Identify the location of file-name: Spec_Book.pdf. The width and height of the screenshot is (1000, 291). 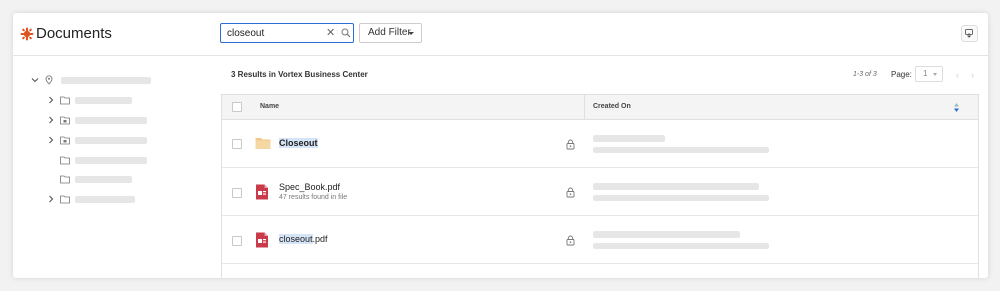
(309, 187).